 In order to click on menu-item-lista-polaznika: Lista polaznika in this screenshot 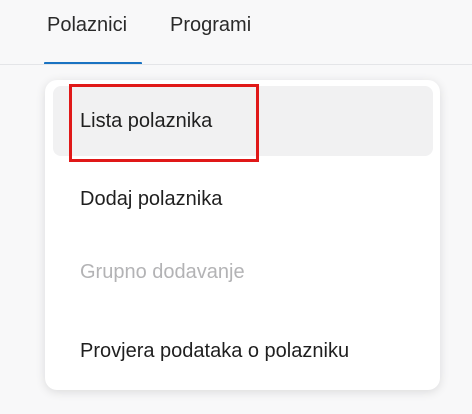, I will do `click(243, 121)`.